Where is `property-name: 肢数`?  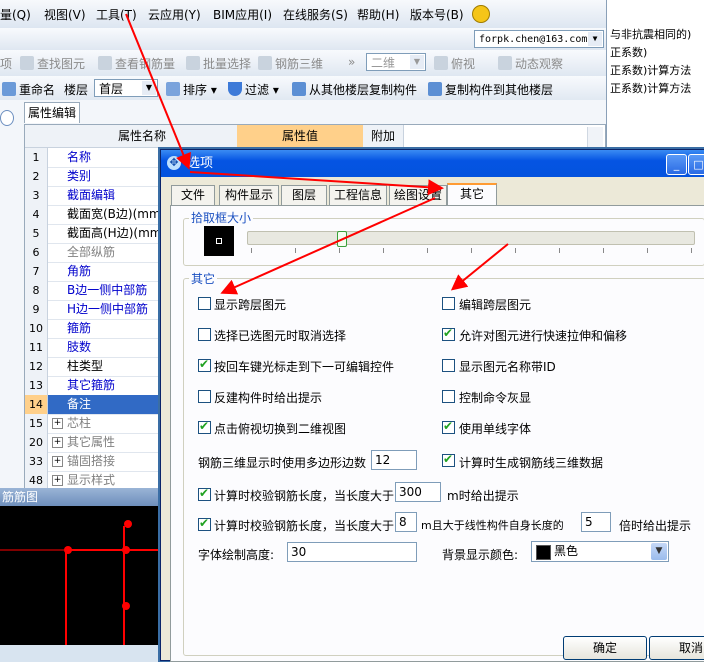
property-name: 肢数 is located at coordinates (79, 347).